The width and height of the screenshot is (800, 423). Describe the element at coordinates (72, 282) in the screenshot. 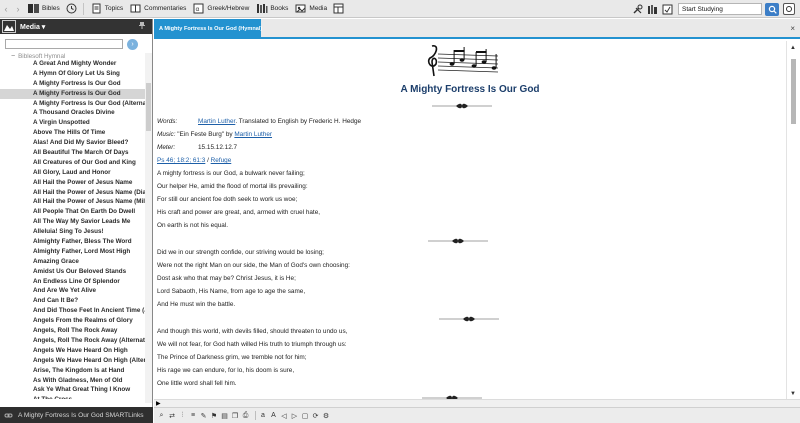

I see `hymn-list-item: An Endless Line Of Splendor` at that location.